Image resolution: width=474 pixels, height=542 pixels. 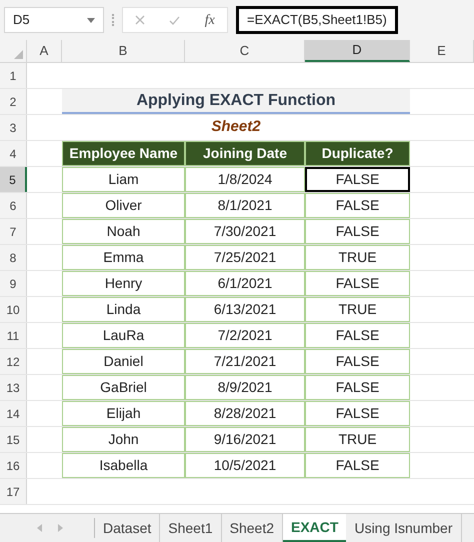 I want to click on table-cell: 9/16/2021, so click(x=245, y=439).